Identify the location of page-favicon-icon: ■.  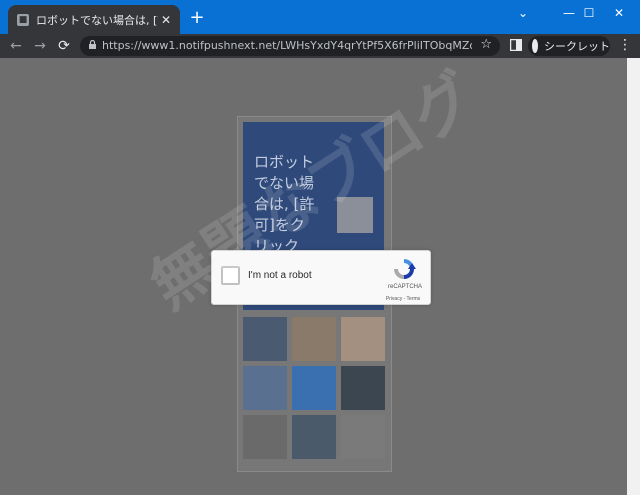
(23, 19).